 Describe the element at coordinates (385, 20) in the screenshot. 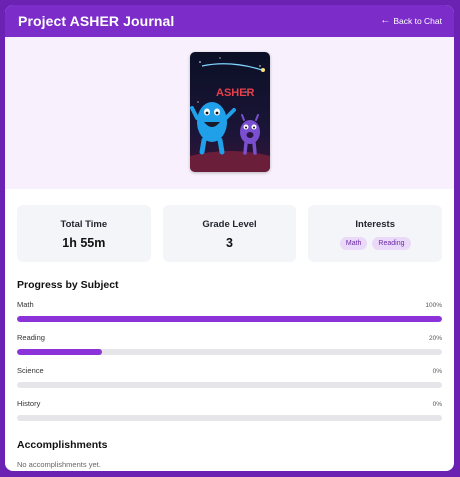

I see `arrow-left-icon: ←` at that location.